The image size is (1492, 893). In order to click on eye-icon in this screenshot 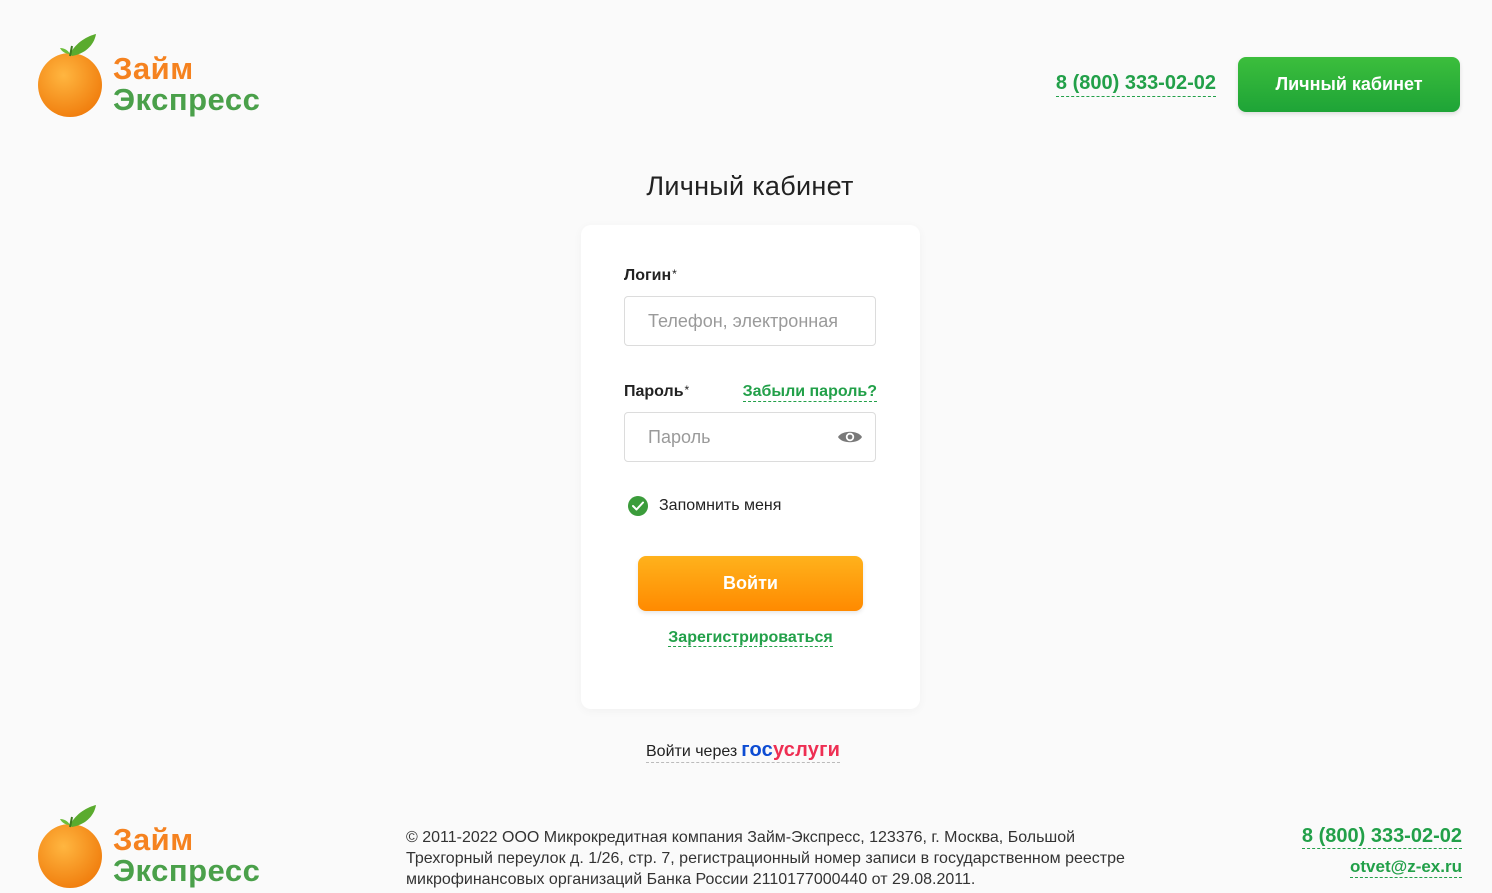, I will do `click(850, 437)`.